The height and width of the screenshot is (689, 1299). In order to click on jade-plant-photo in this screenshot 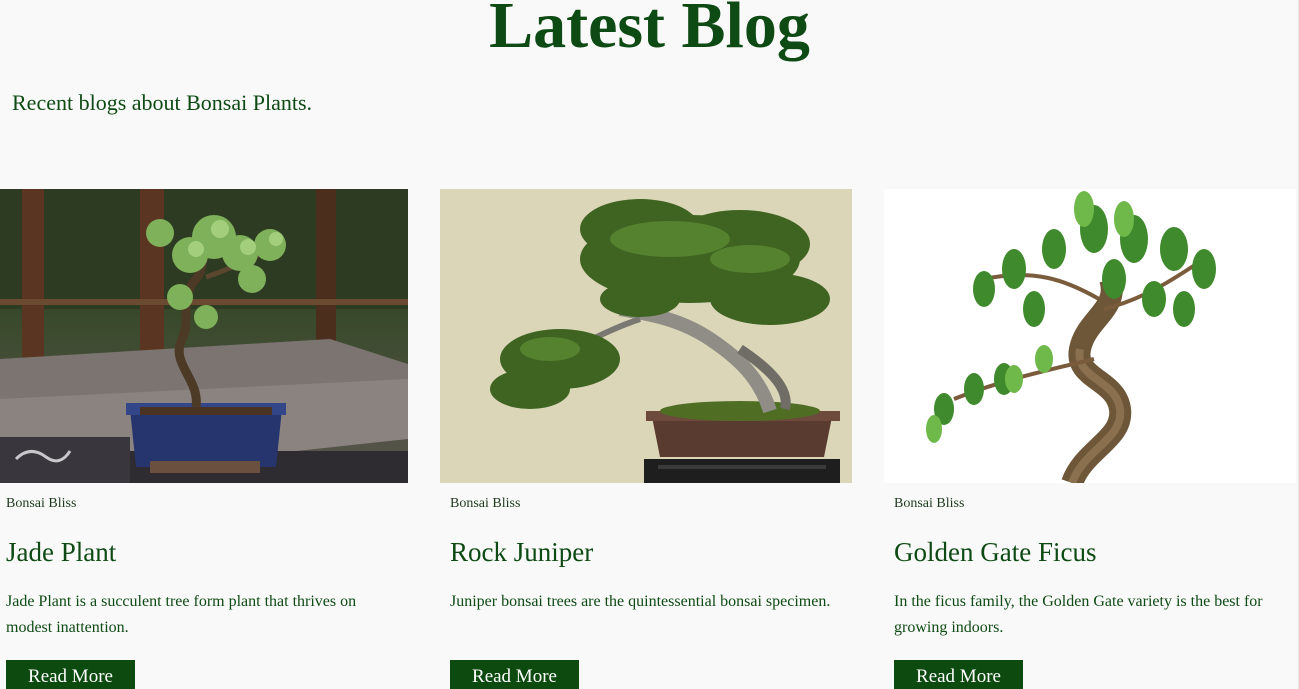, I will do `click(204, 336)`.